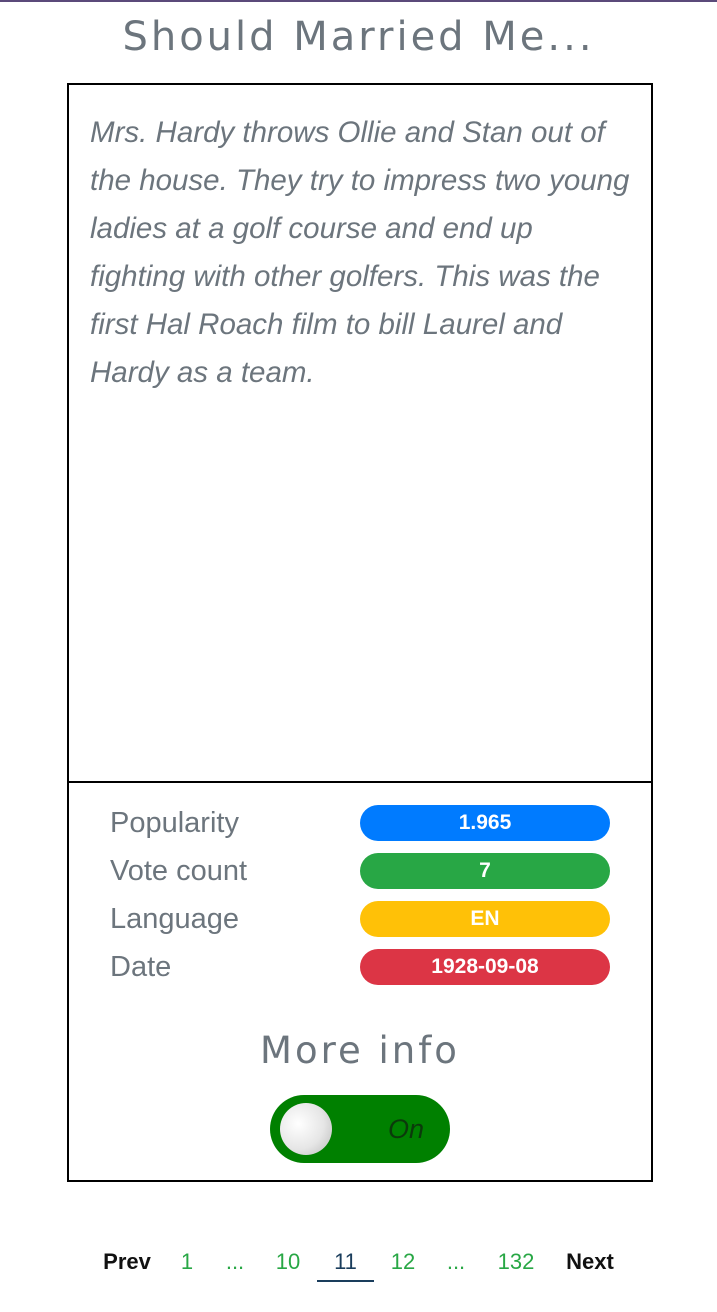 Image resolution: width=717 pixels, height=1312 pixels. I want to click on pagination: Prev 1 ... 10 11 12 ... 132 Next, so click(358, 1262).